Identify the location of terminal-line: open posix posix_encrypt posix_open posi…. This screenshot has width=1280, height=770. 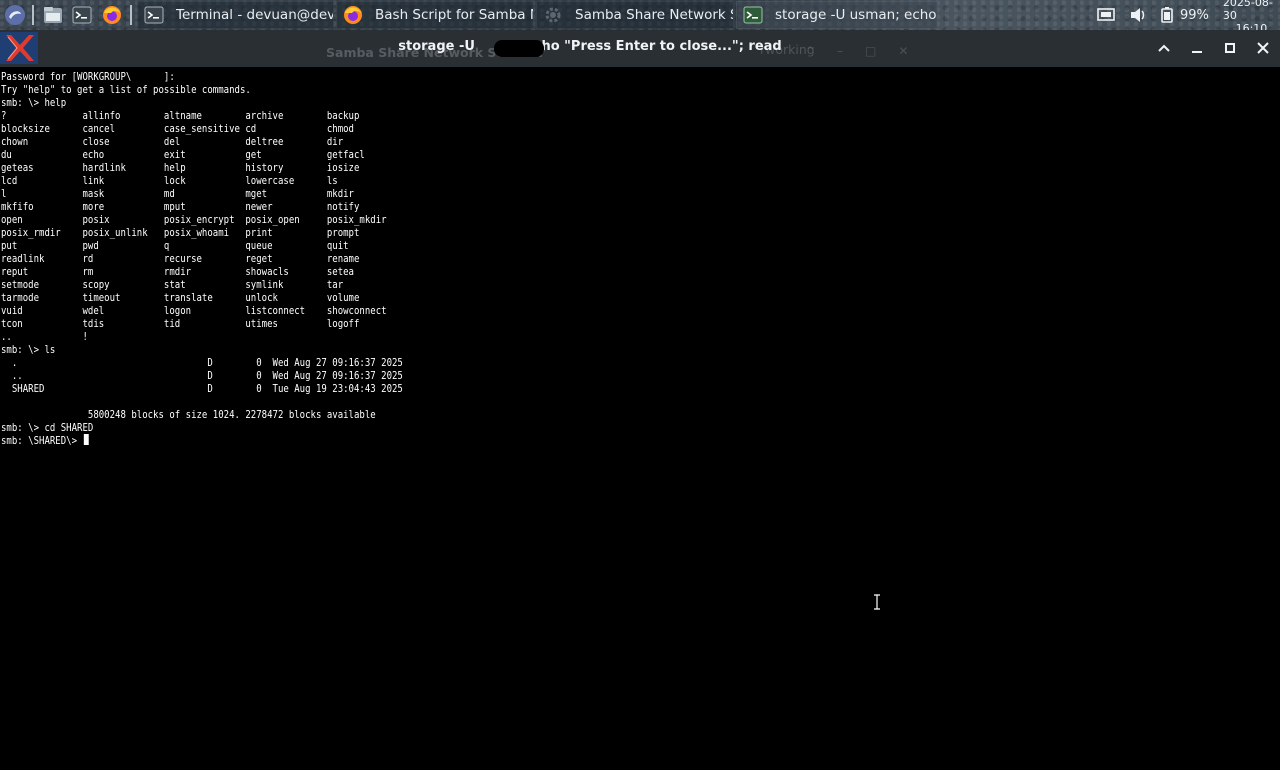
(194, 219).